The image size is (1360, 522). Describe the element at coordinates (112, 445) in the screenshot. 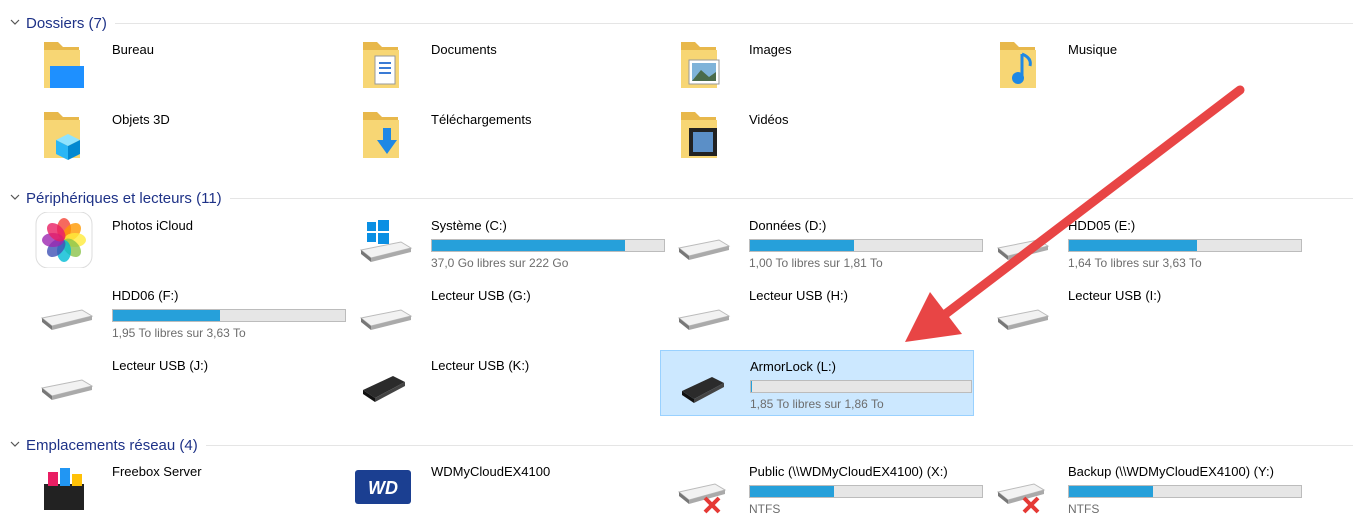

I see `group-title: Emplacements réseau (4)` at that location.